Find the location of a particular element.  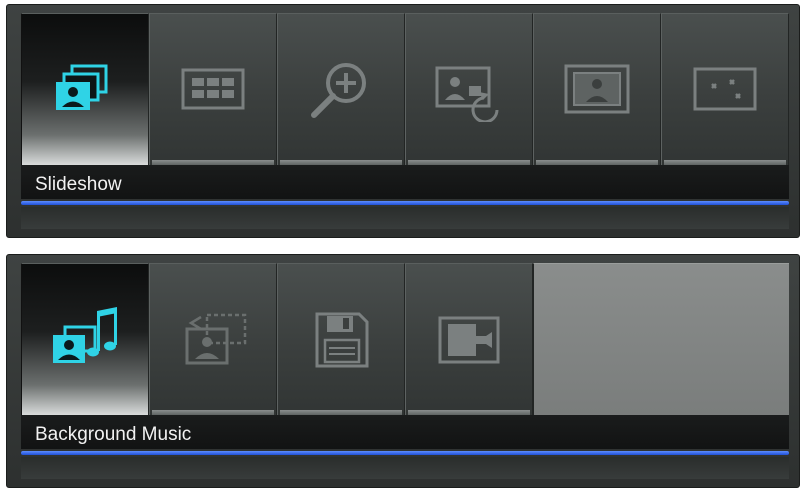

slideshow-button is located at coordinates (85, 89).